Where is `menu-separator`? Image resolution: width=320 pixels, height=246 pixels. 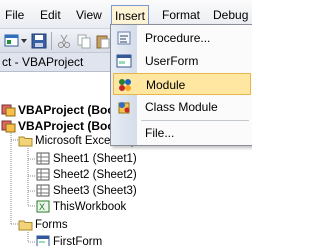 menu-separator is located at coordinates (195, 120).